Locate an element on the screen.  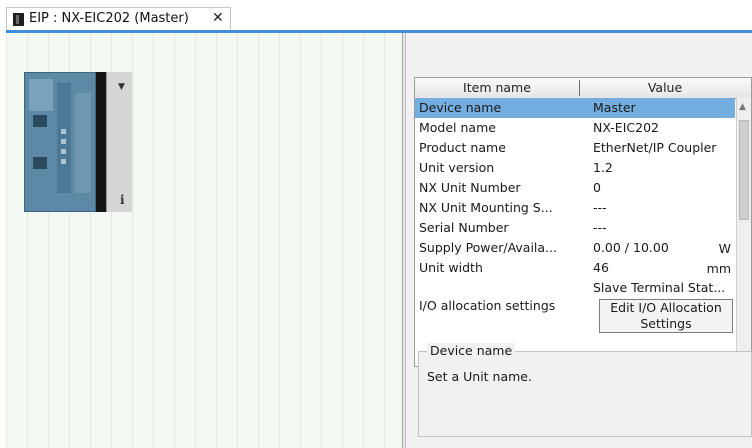
device-right-panel is located at coordinates (83, 143).